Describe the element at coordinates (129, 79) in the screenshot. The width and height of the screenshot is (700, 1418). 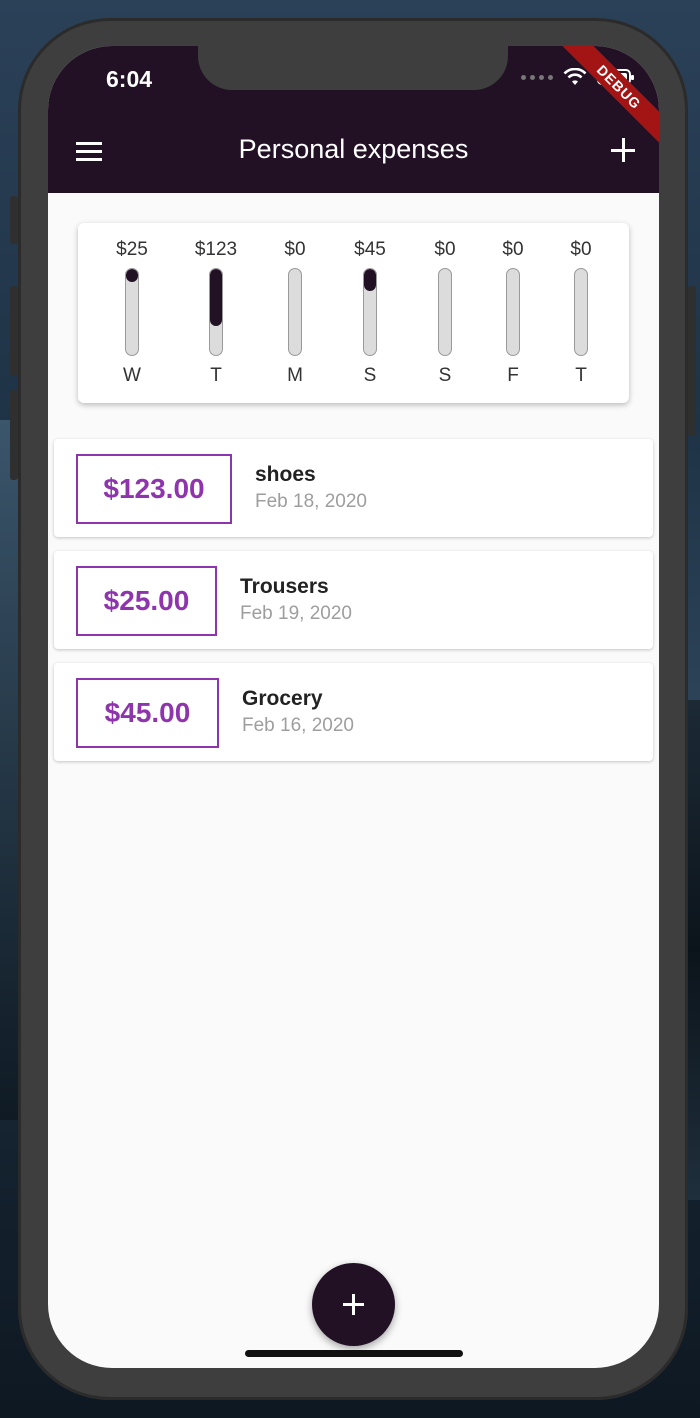
I see `status-time: 6:04` at that location.